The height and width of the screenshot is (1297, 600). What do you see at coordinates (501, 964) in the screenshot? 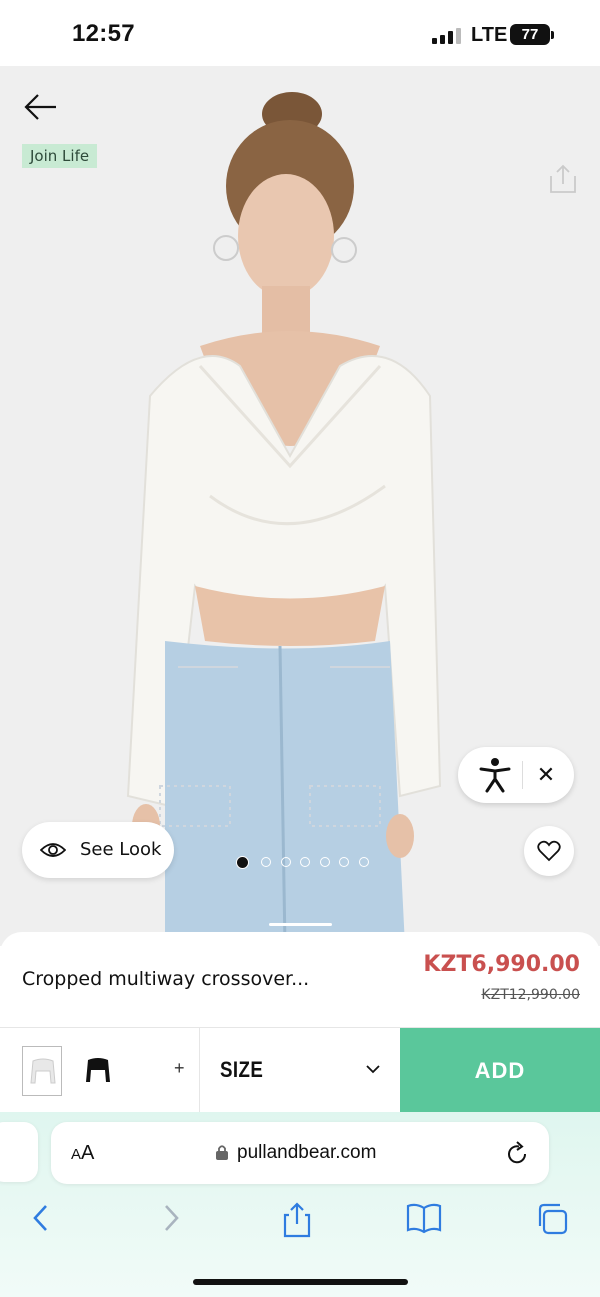
I see `product-price: KZT6,990.00` at bounding box center [501, 964].